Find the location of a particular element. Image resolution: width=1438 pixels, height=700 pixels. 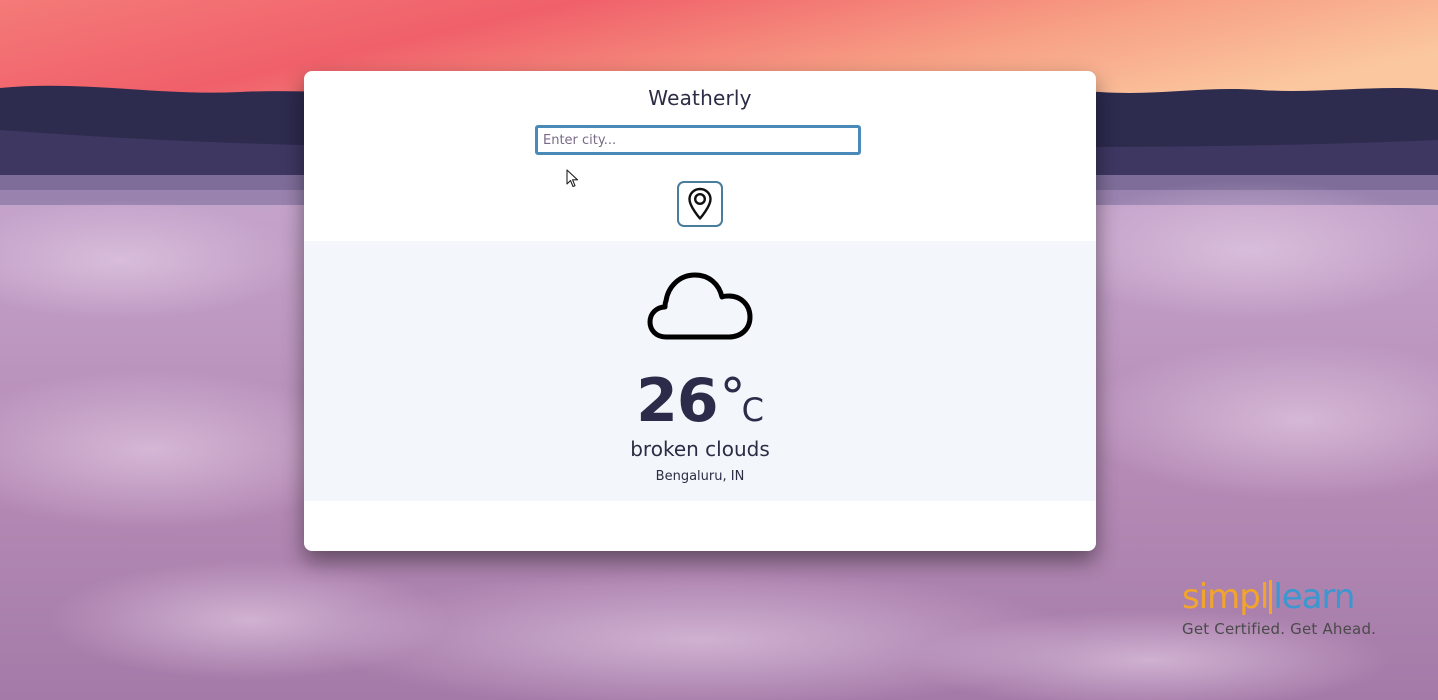

brand-name-part2: learn is located at coordinates (1314, 597).